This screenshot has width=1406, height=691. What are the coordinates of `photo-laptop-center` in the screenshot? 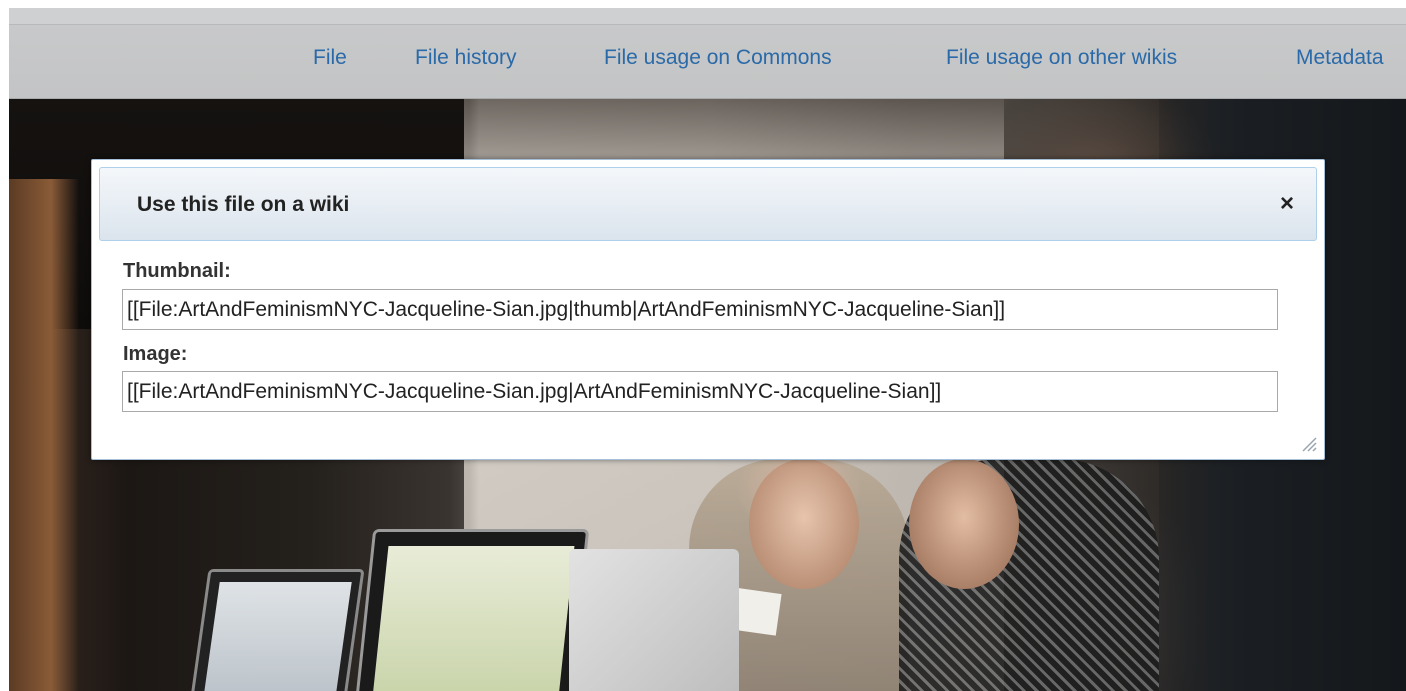 It's located at (472, 610).